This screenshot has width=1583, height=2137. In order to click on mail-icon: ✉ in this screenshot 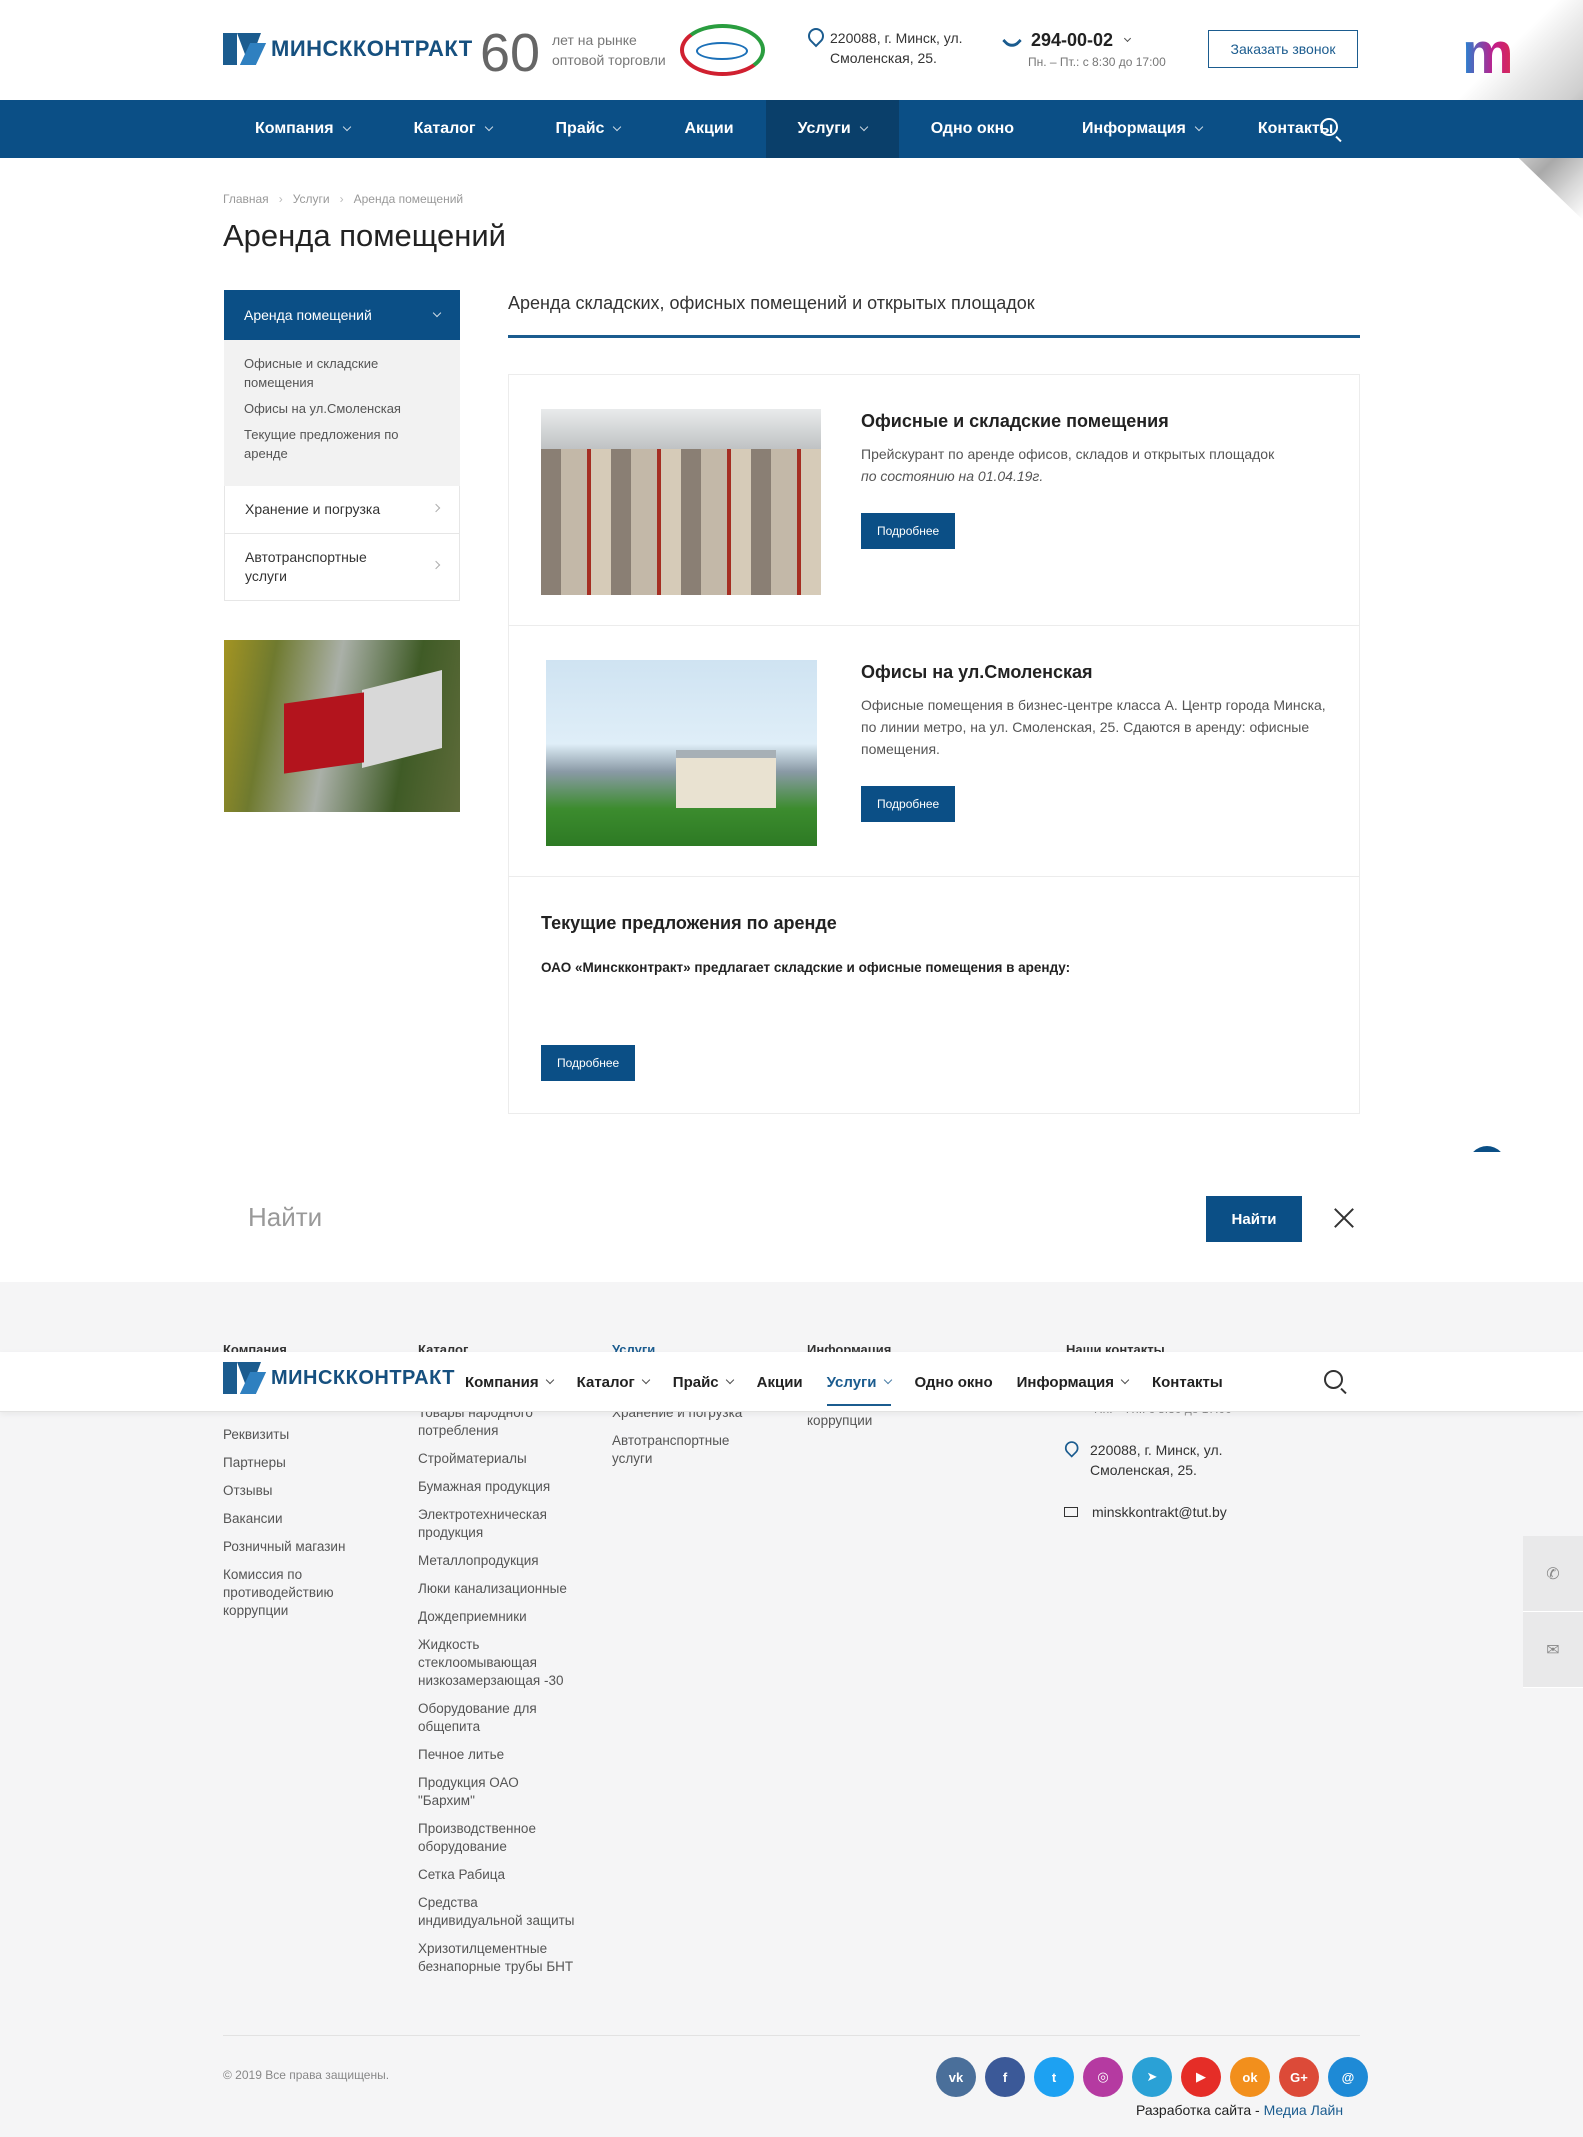, I will do `click(1553, 1650)`.